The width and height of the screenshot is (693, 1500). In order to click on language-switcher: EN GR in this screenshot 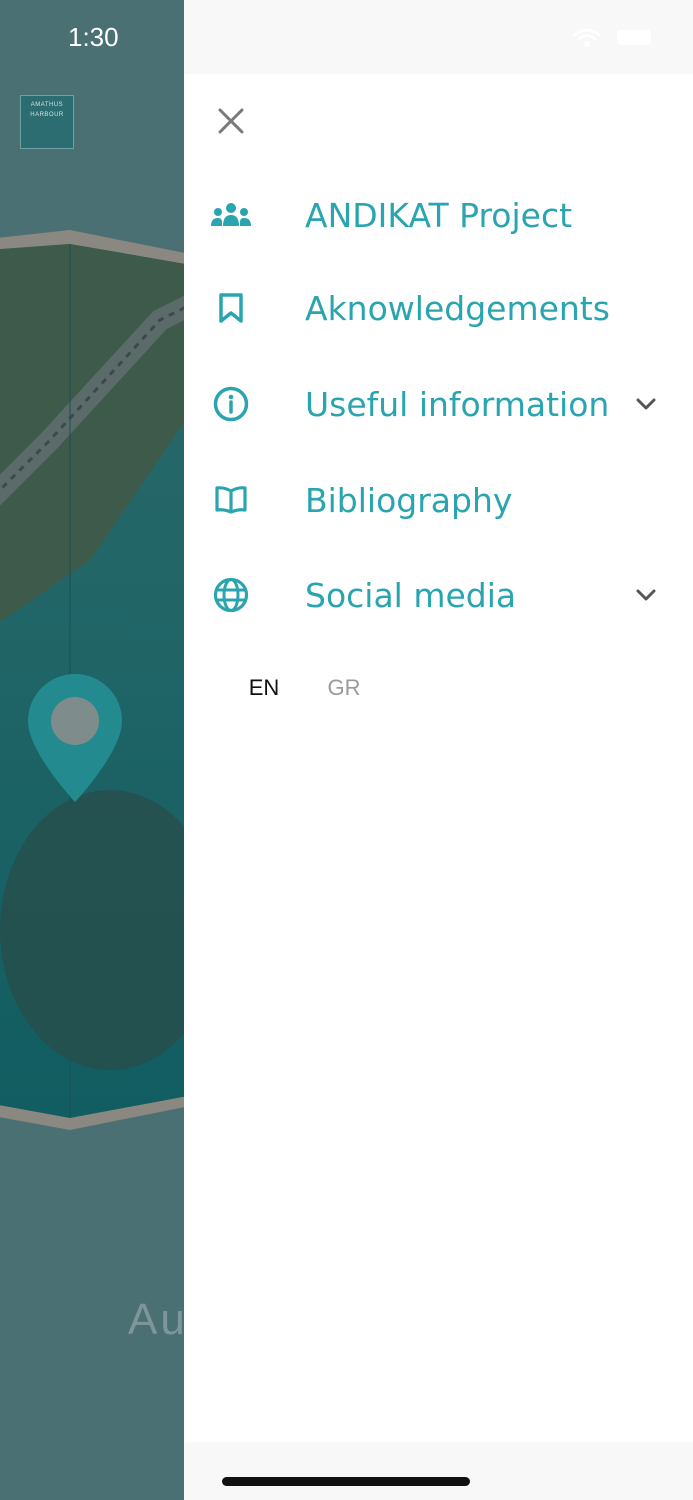, I will do `click(304, 688)`.